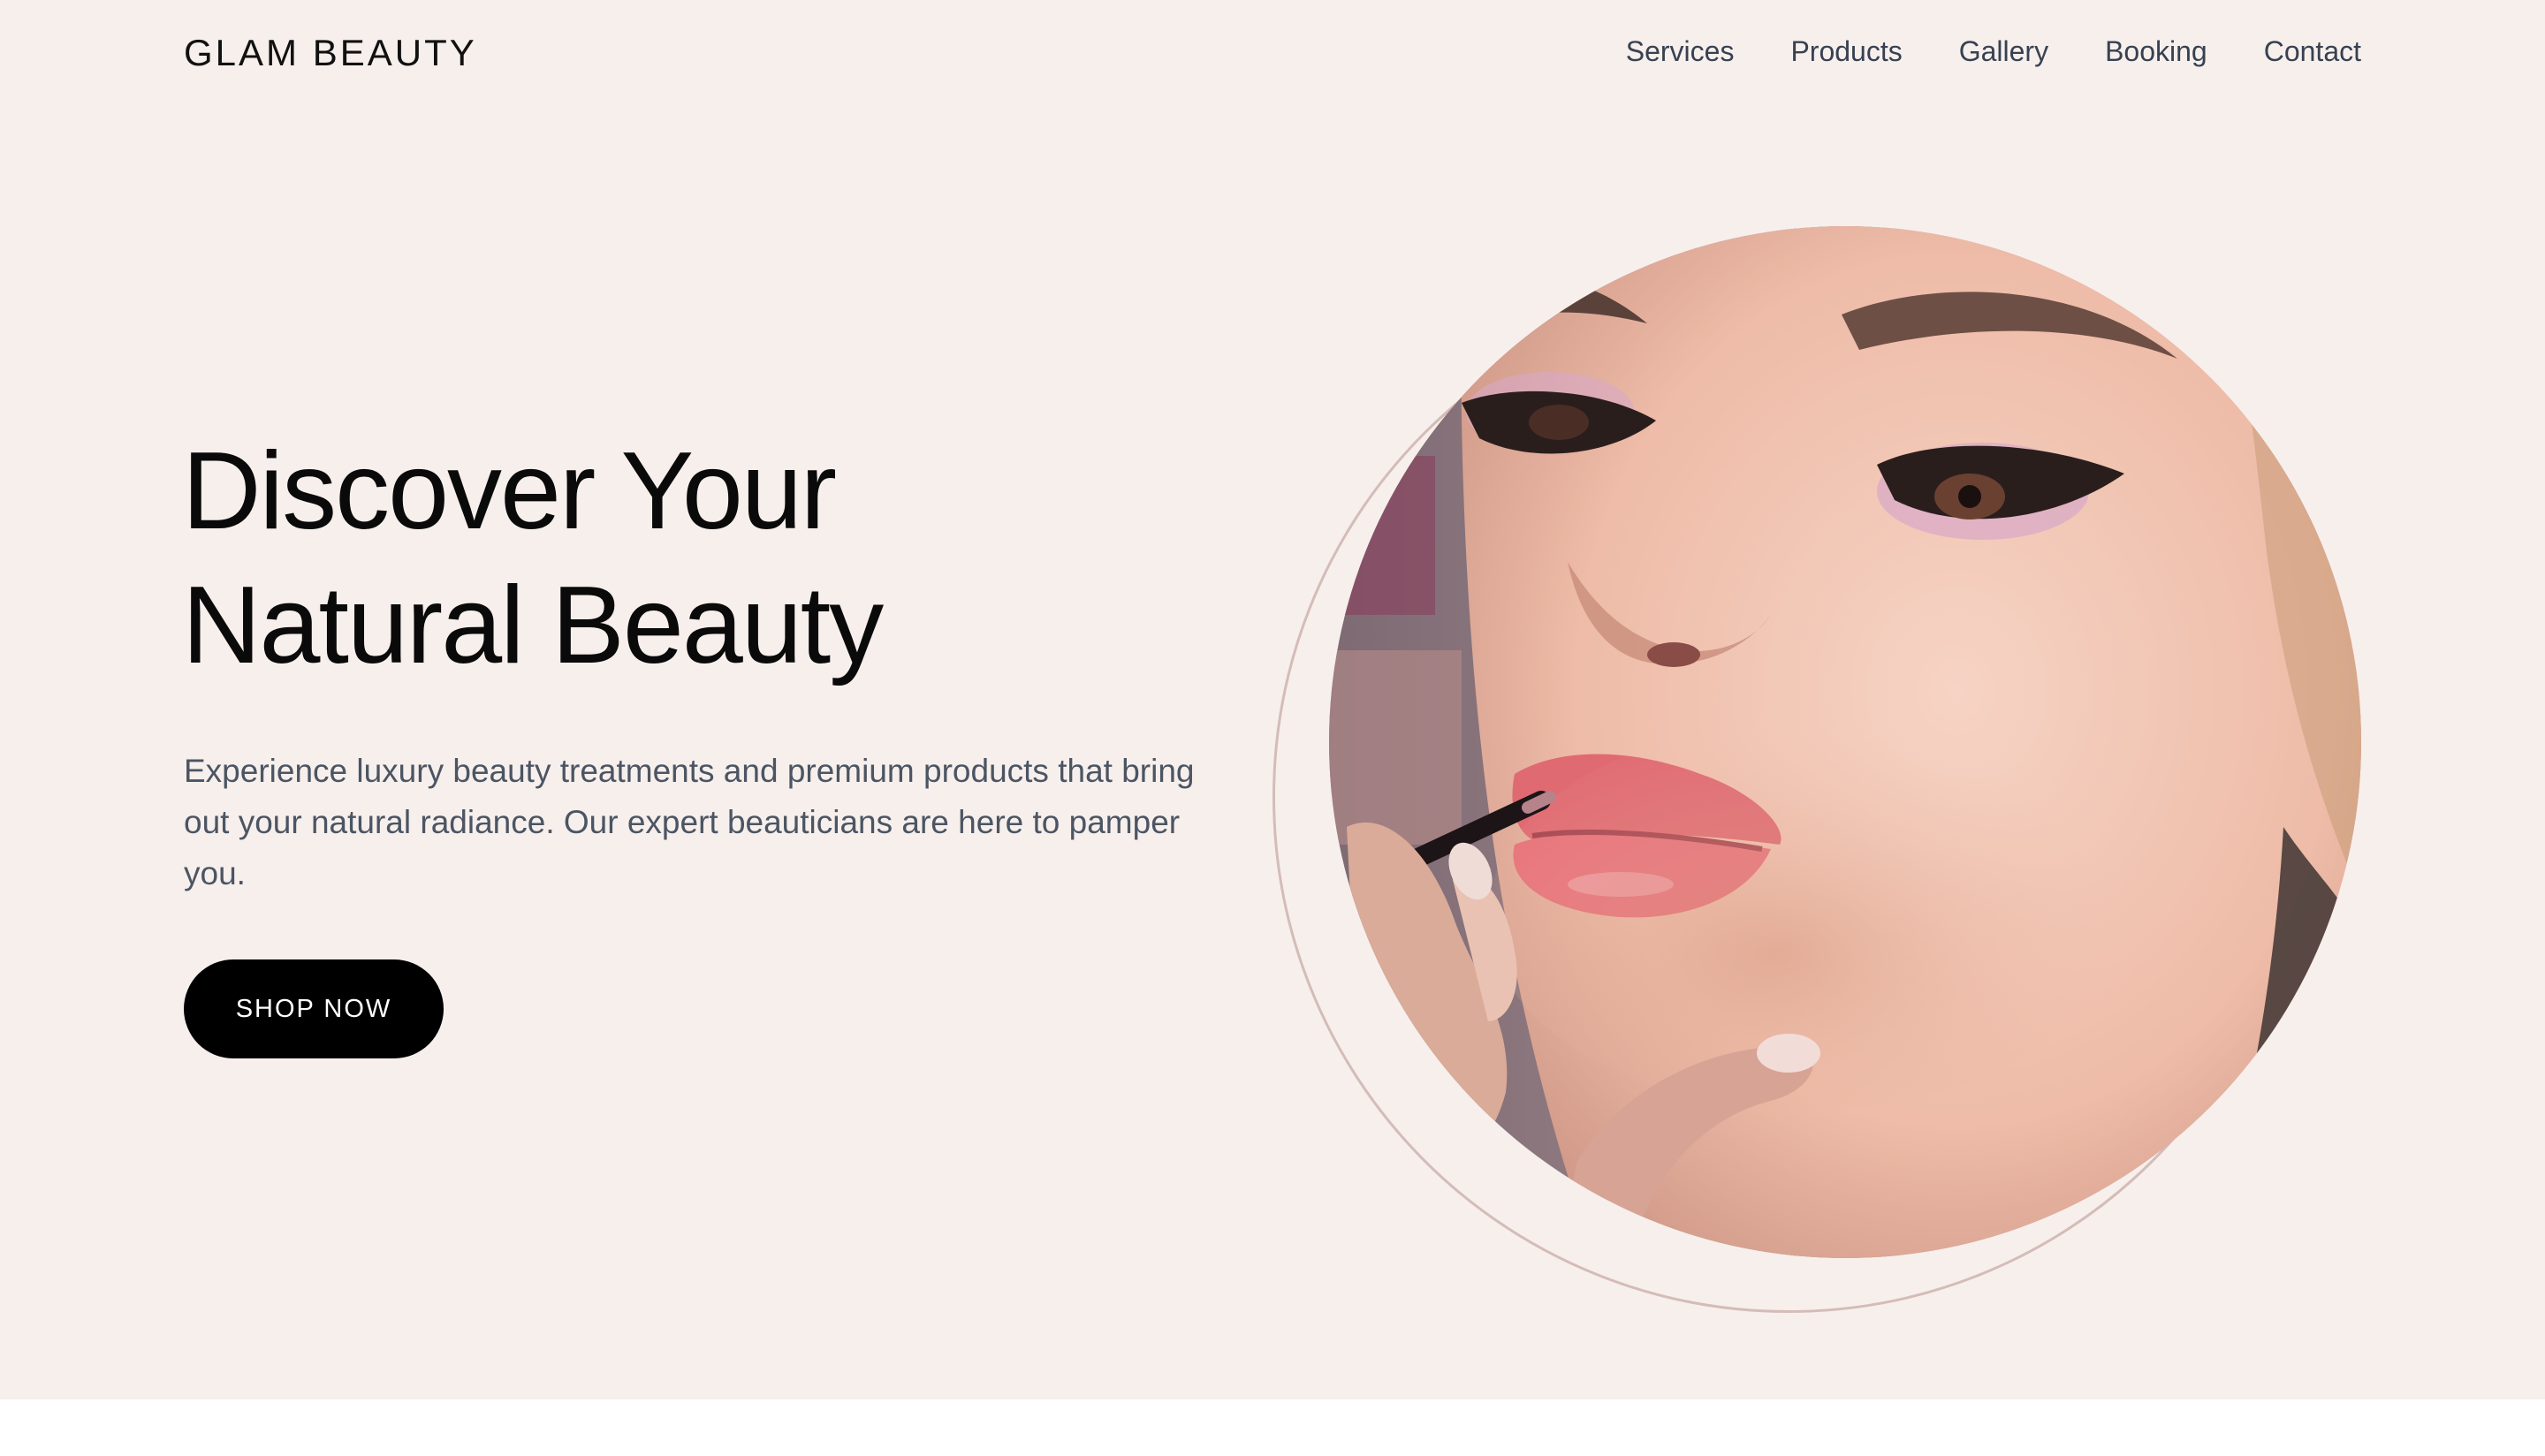 This screenshot has width=2545, height=1456. Describe the element at coordinates (1846, 51) in the screenshot. I see `nav-link-products: Products` at that location.